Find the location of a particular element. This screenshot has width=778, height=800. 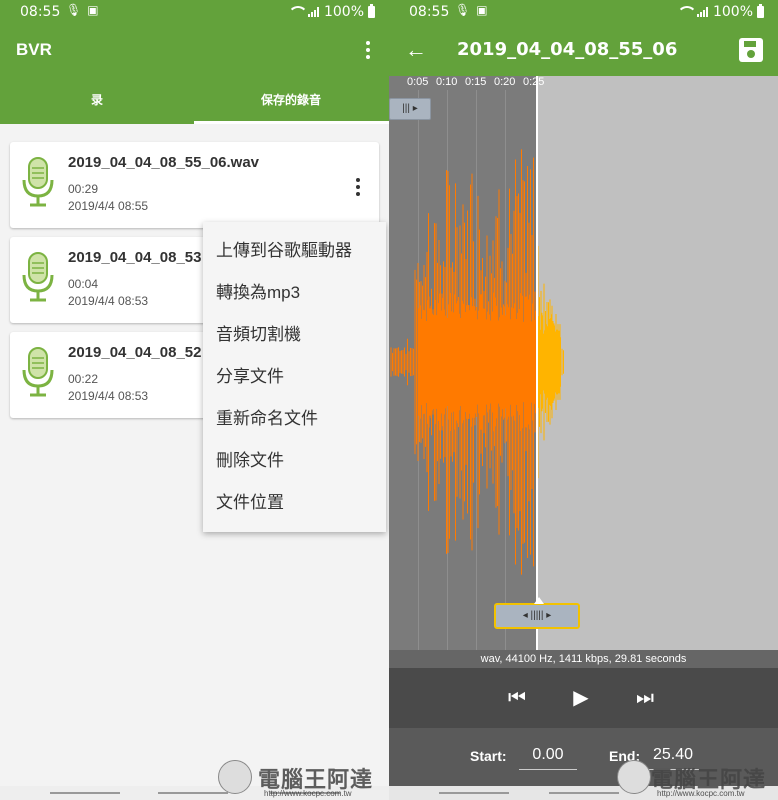

playhead is located at coordinates (537, 363).